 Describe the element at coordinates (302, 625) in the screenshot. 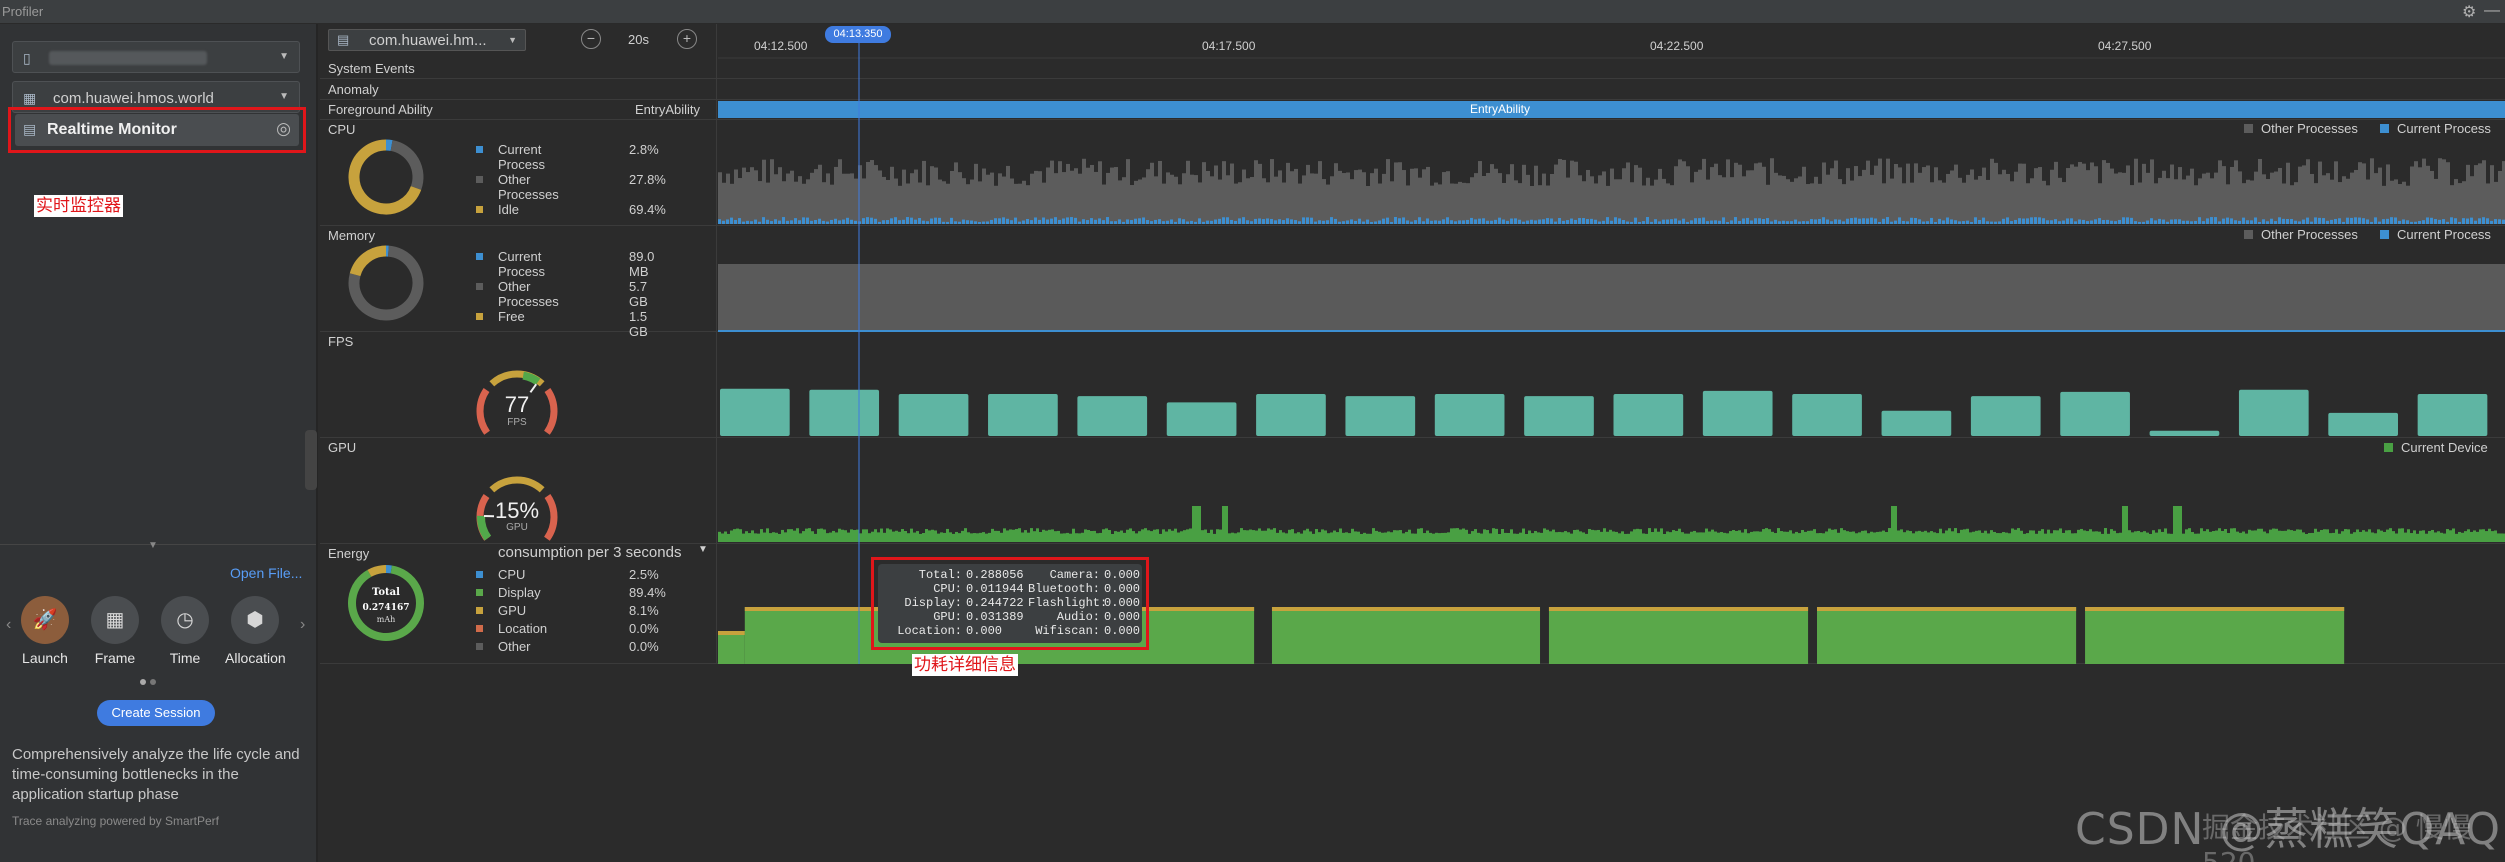

I see `next-arrow-icon: ›` at that location.